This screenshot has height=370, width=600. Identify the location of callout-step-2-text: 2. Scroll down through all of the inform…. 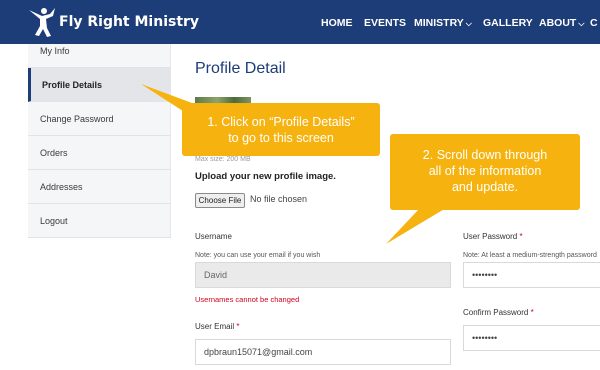
(485, 171).